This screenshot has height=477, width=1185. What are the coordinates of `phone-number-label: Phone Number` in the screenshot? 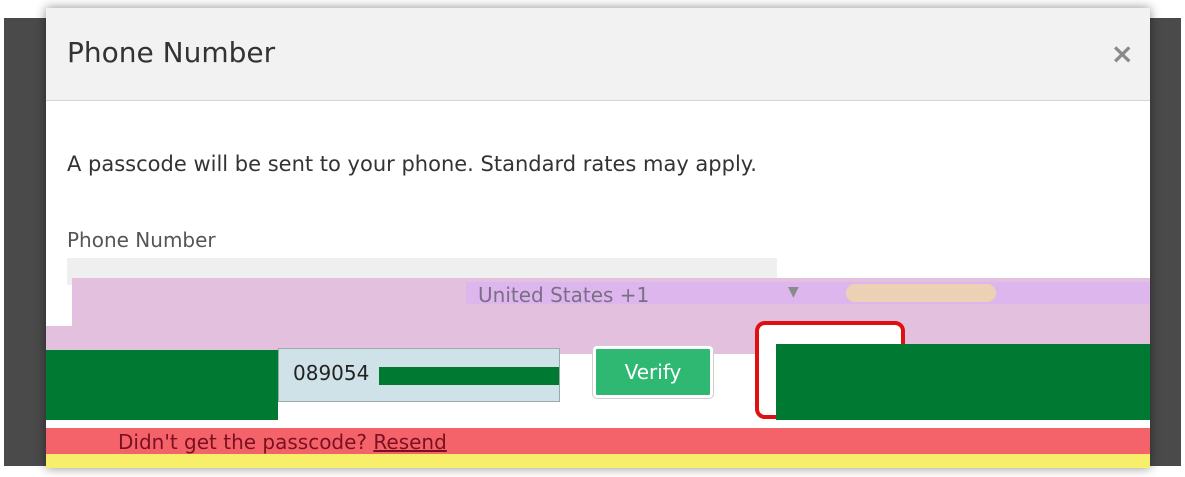 It's located at (141, 240).